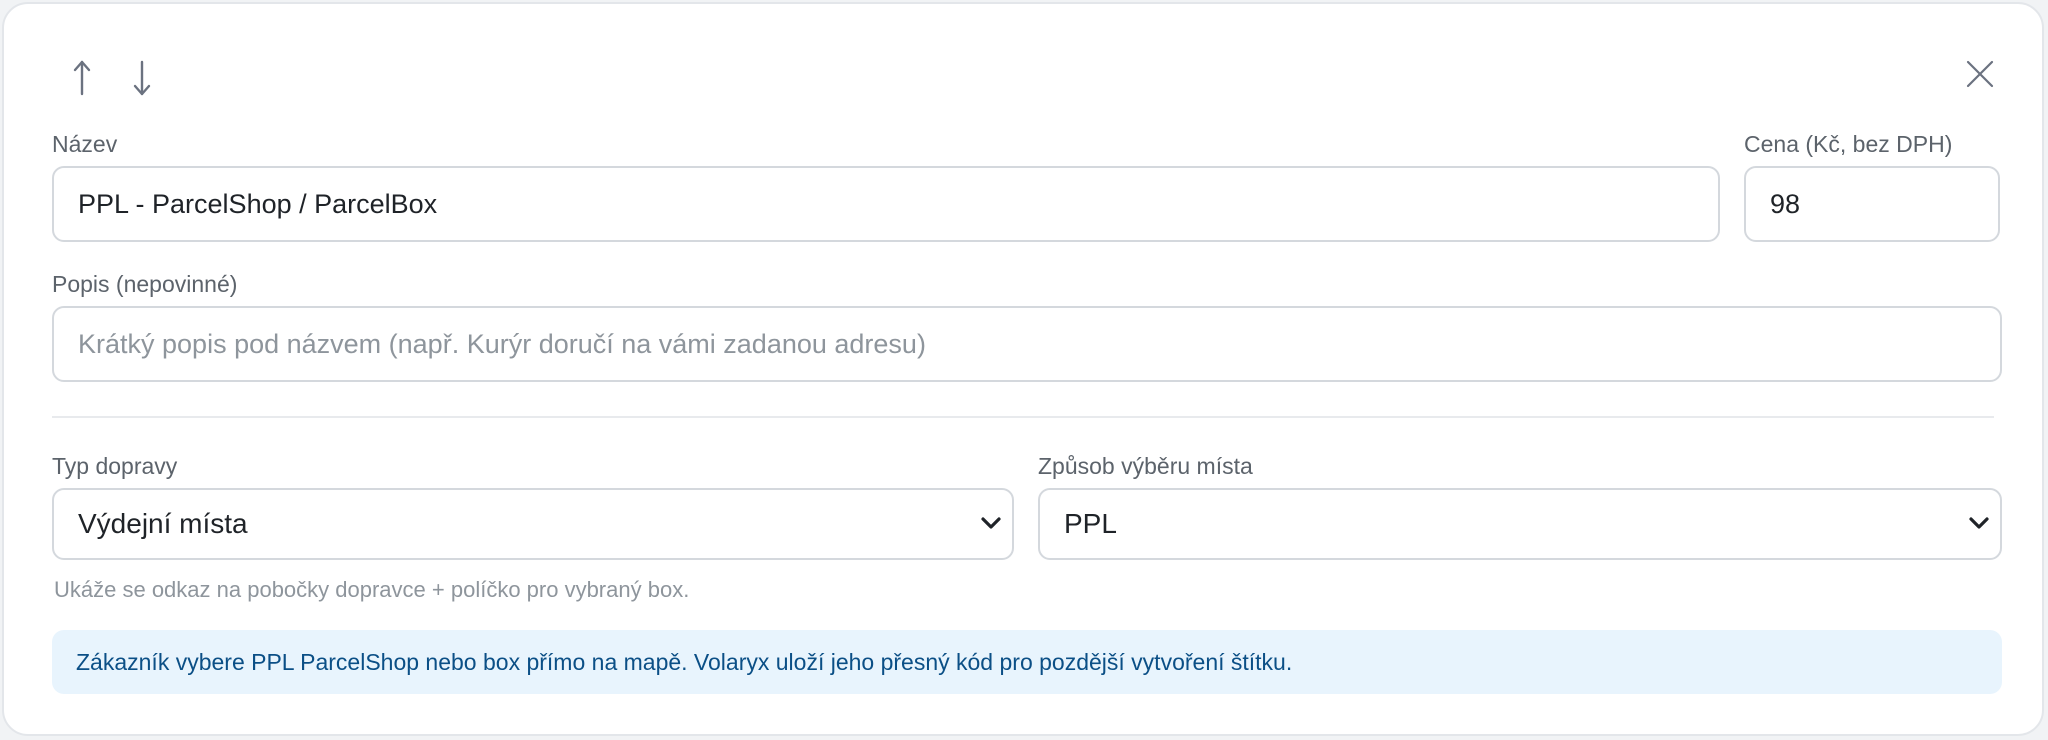 The width and height of the screenshot is (2048, 740). What do you see at coordinates (85, 144) in the screenshot?
I see `name-label: Název` at bounding box center [85, 144].